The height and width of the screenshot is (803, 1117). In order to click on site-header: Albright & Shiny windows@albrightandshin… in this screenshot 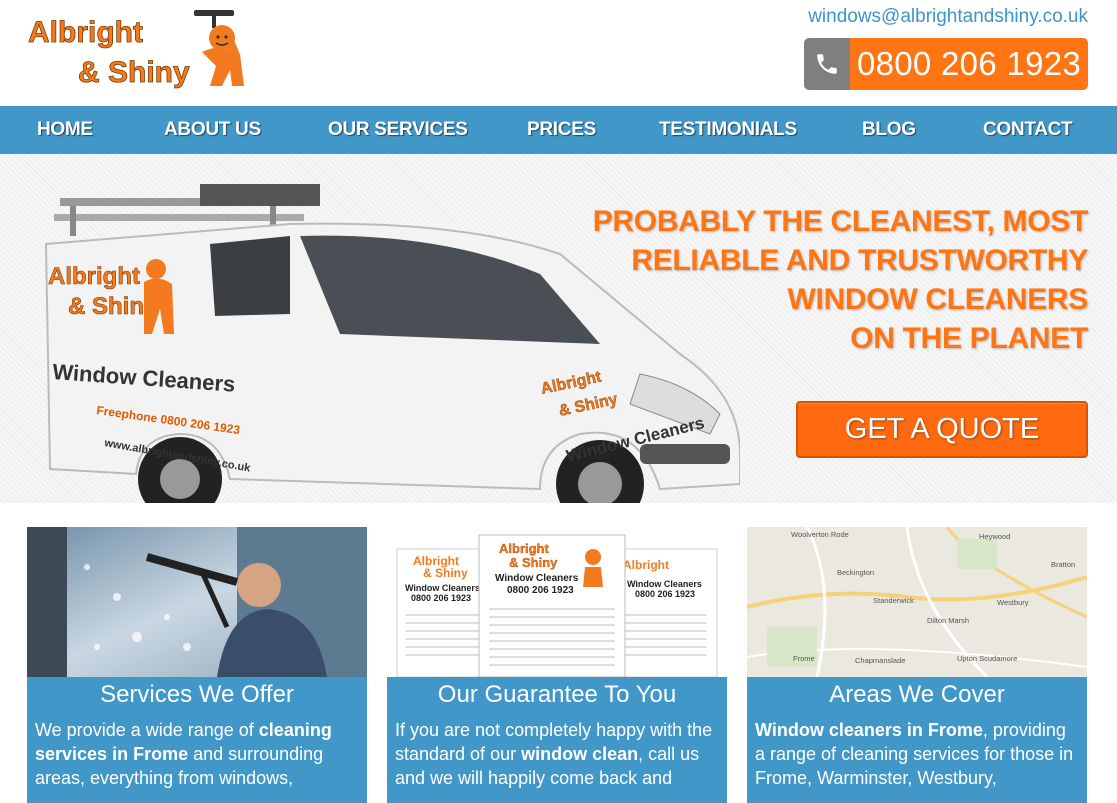, I will do `click(558, 53)`.